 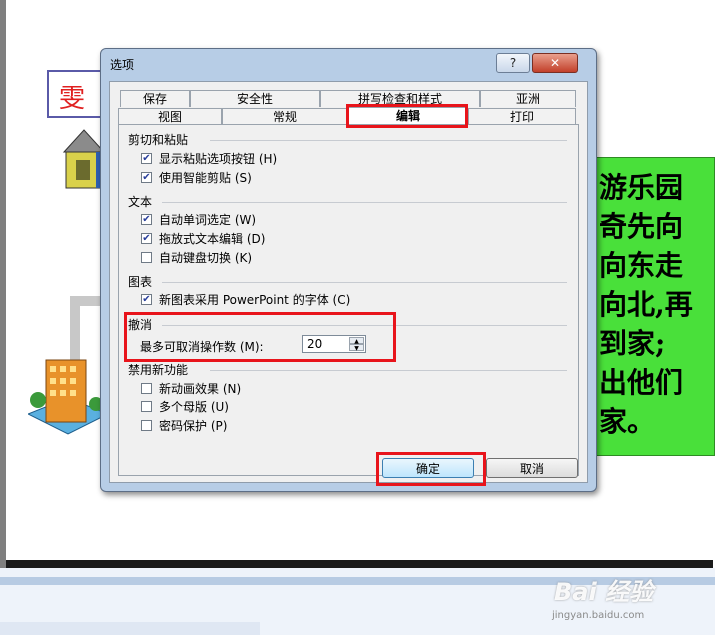 I want to click on baidu-watermark: Bai 经验 jingyan.baidu.com, so click(x=630, y=596).